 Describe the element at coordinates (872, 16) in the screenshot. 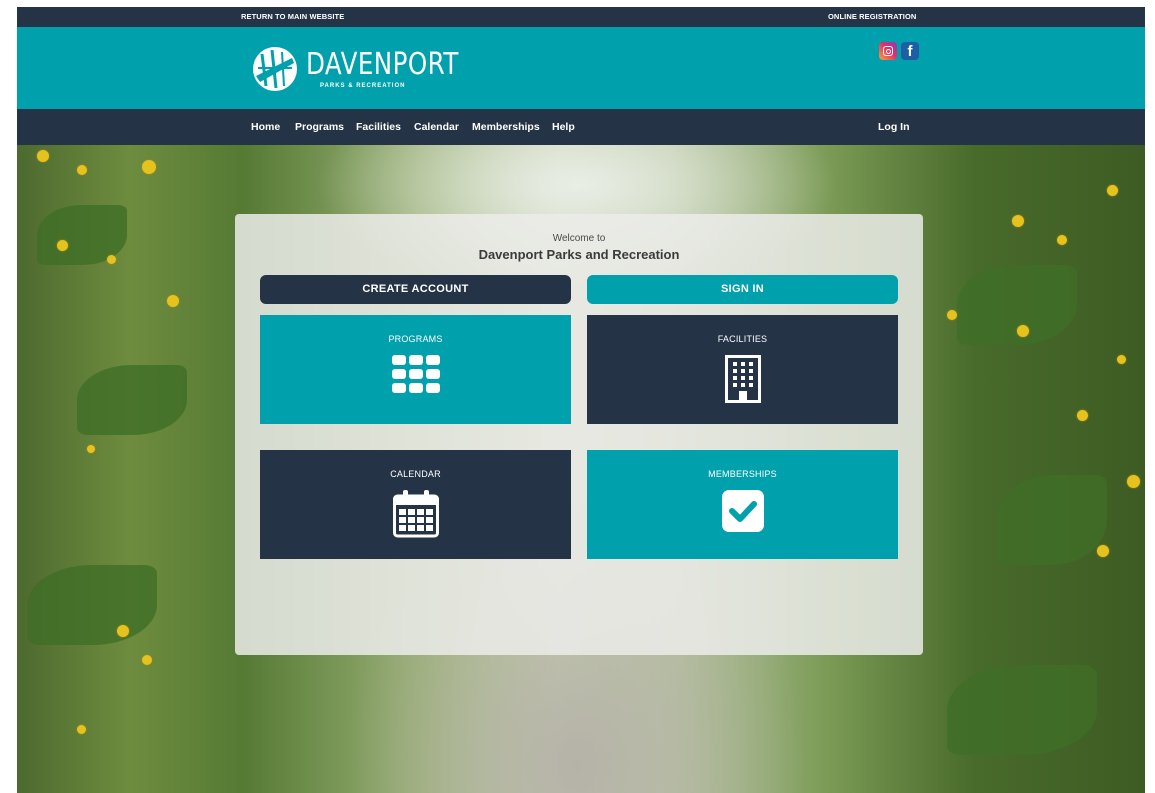

I see `online-registration-link: ONLINE REGISTRATION` at that location.